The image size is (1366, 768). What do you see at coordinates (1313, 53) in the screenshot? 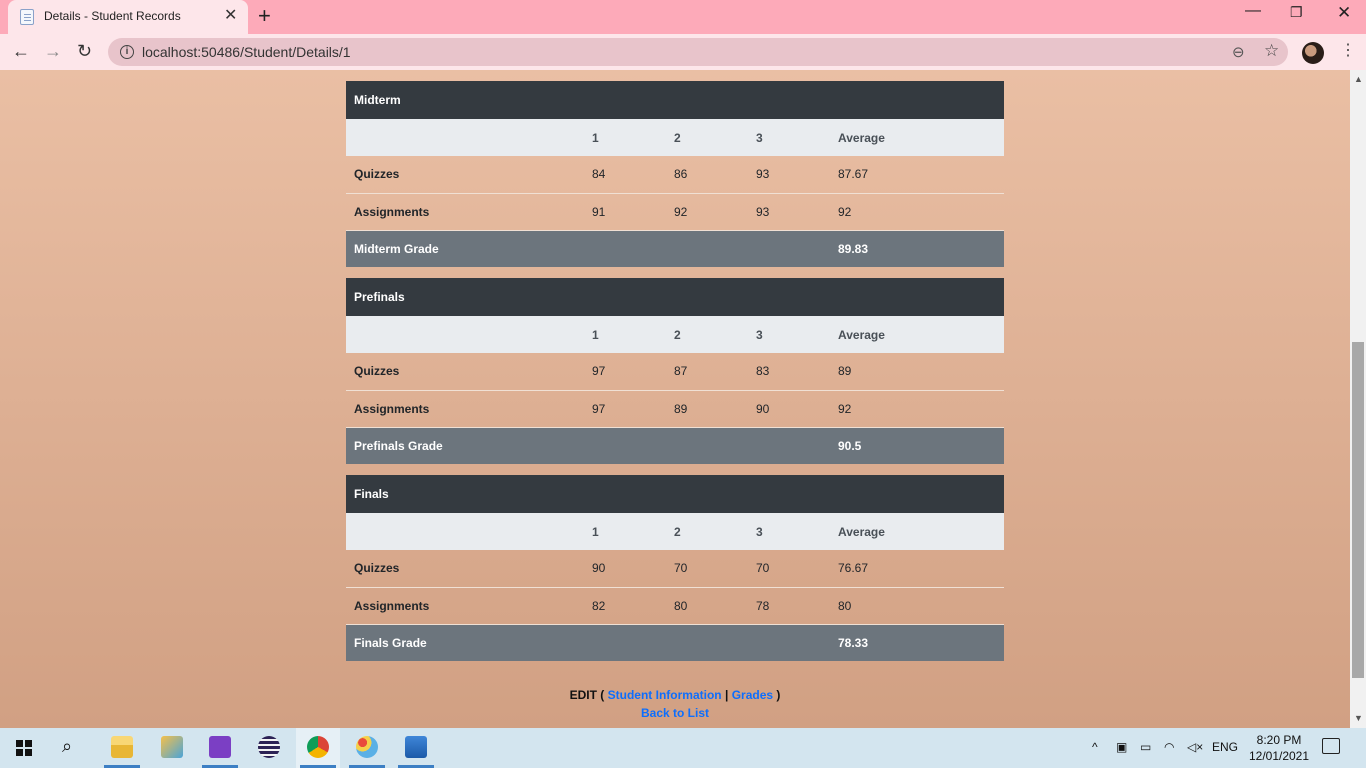
I see `profile-avatar` at bounding box center [1313, 53].